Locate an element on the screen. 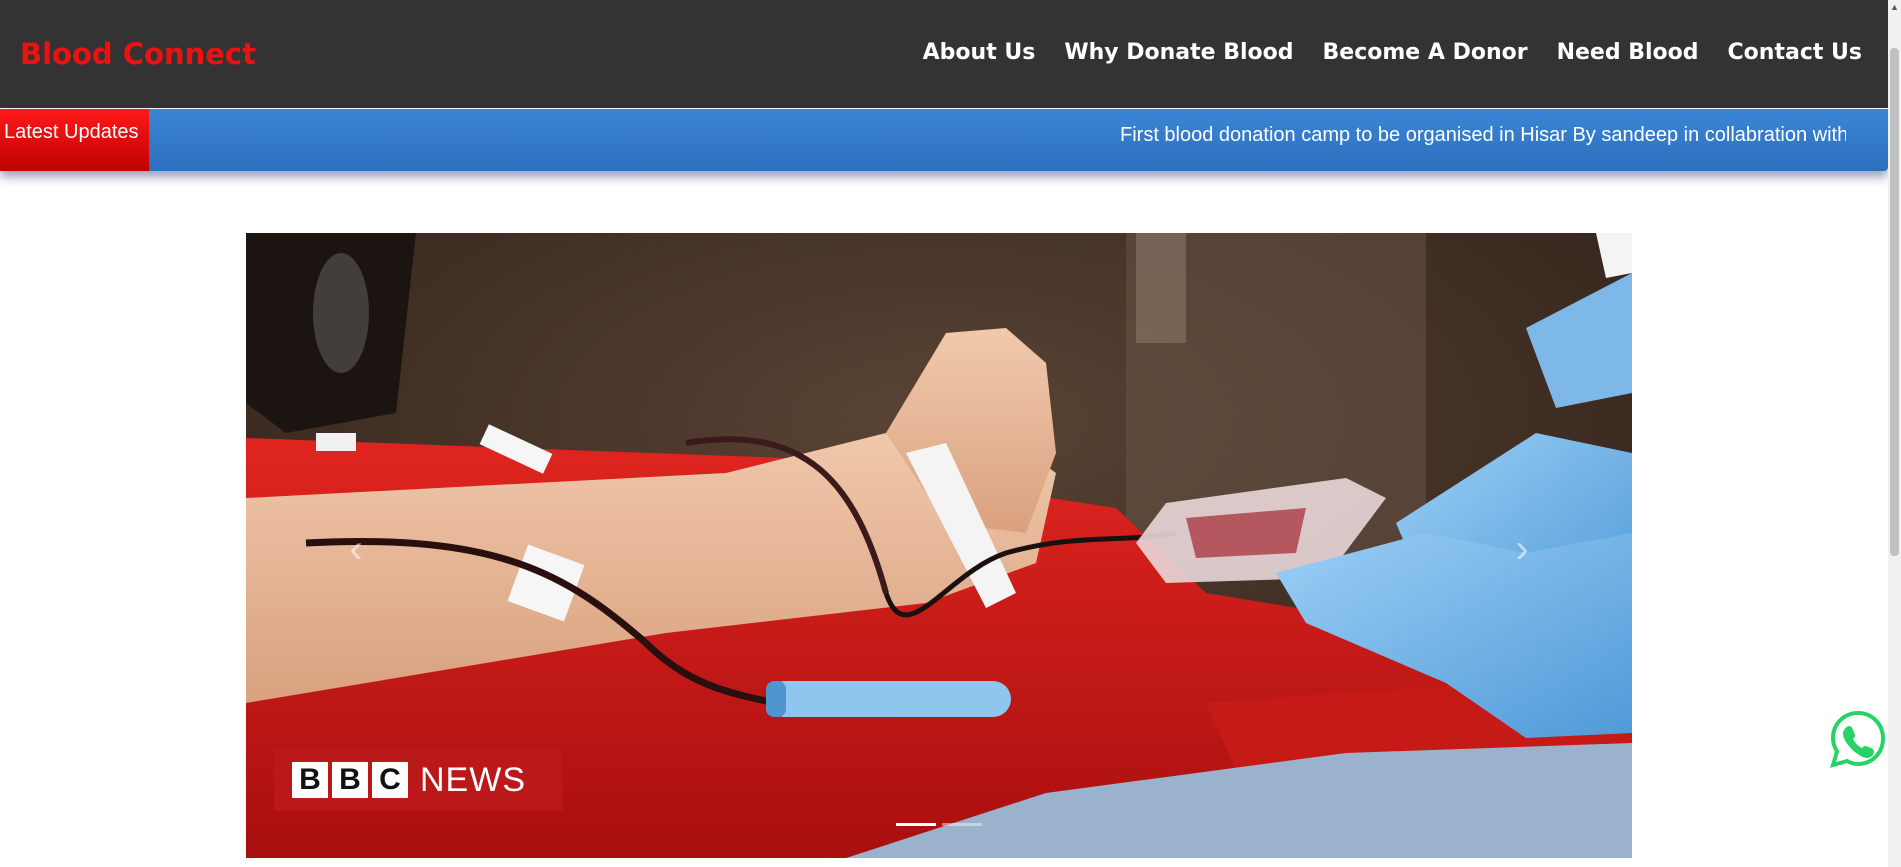 This screenshot has width=1901, height=867. chevron-left-icon: ‹ is located at coordinates (356, 549).